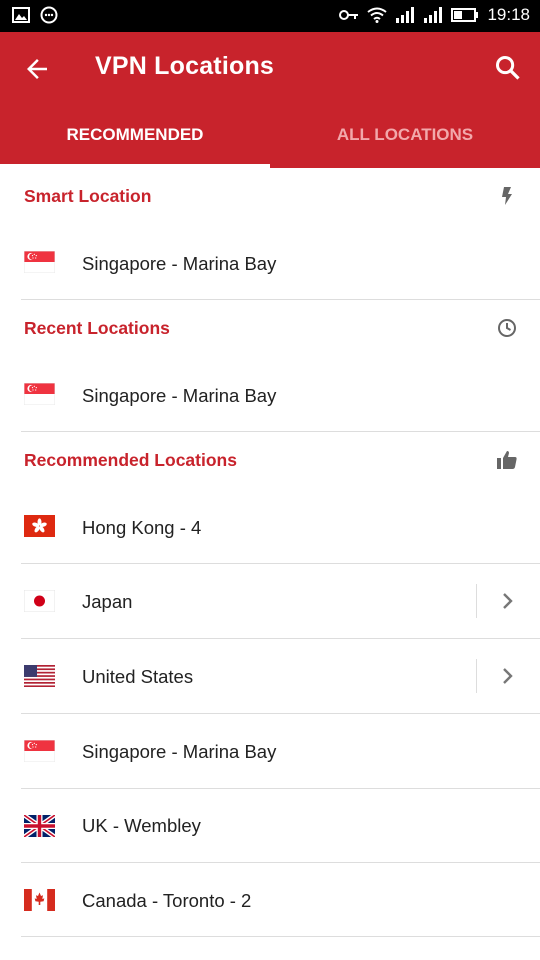 This screenshot has width=540, height=960. What do you see at coordinates (141, 825) in the screenshot?
I see `location-name: UK - Wembley` at bounding box center [141, 825].